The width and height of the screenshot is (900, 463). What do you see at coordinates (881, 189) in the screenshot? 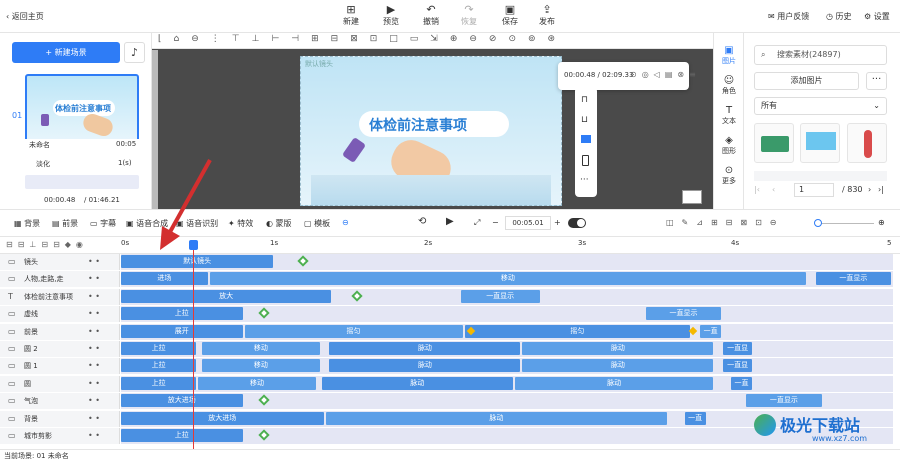
I see `last-page-icon: ›|` at bounding box center [881, 189].